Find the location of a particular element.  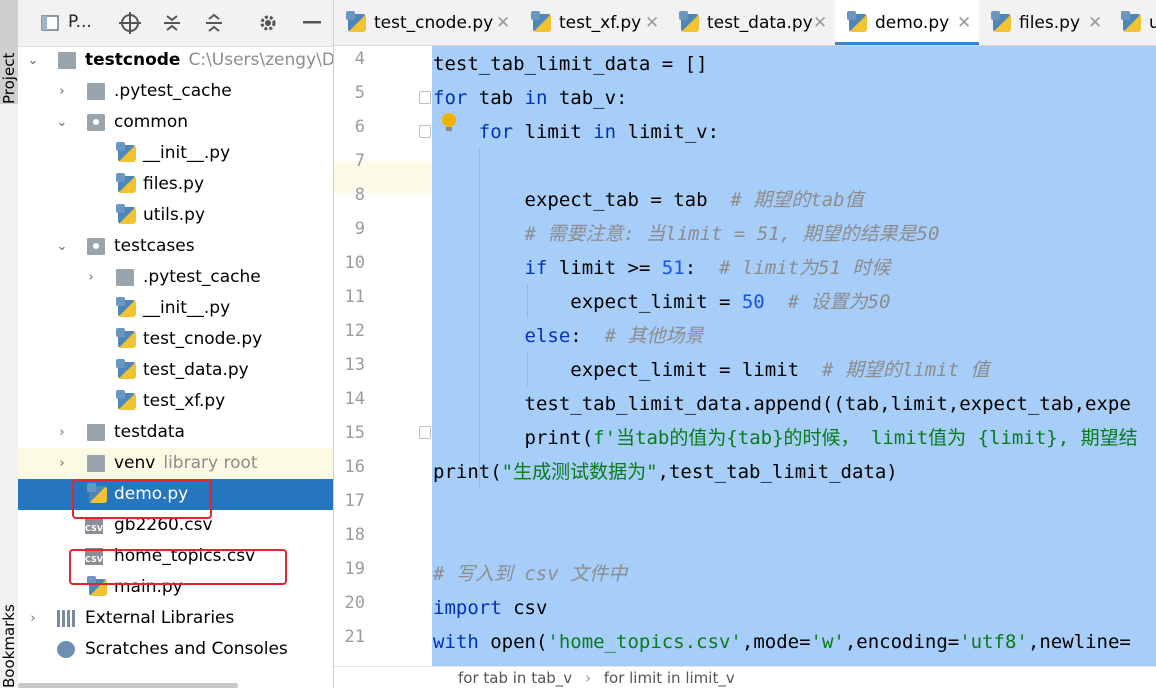

tree-item-test-xf: test_xf.py is located at coordinates (175, 401).